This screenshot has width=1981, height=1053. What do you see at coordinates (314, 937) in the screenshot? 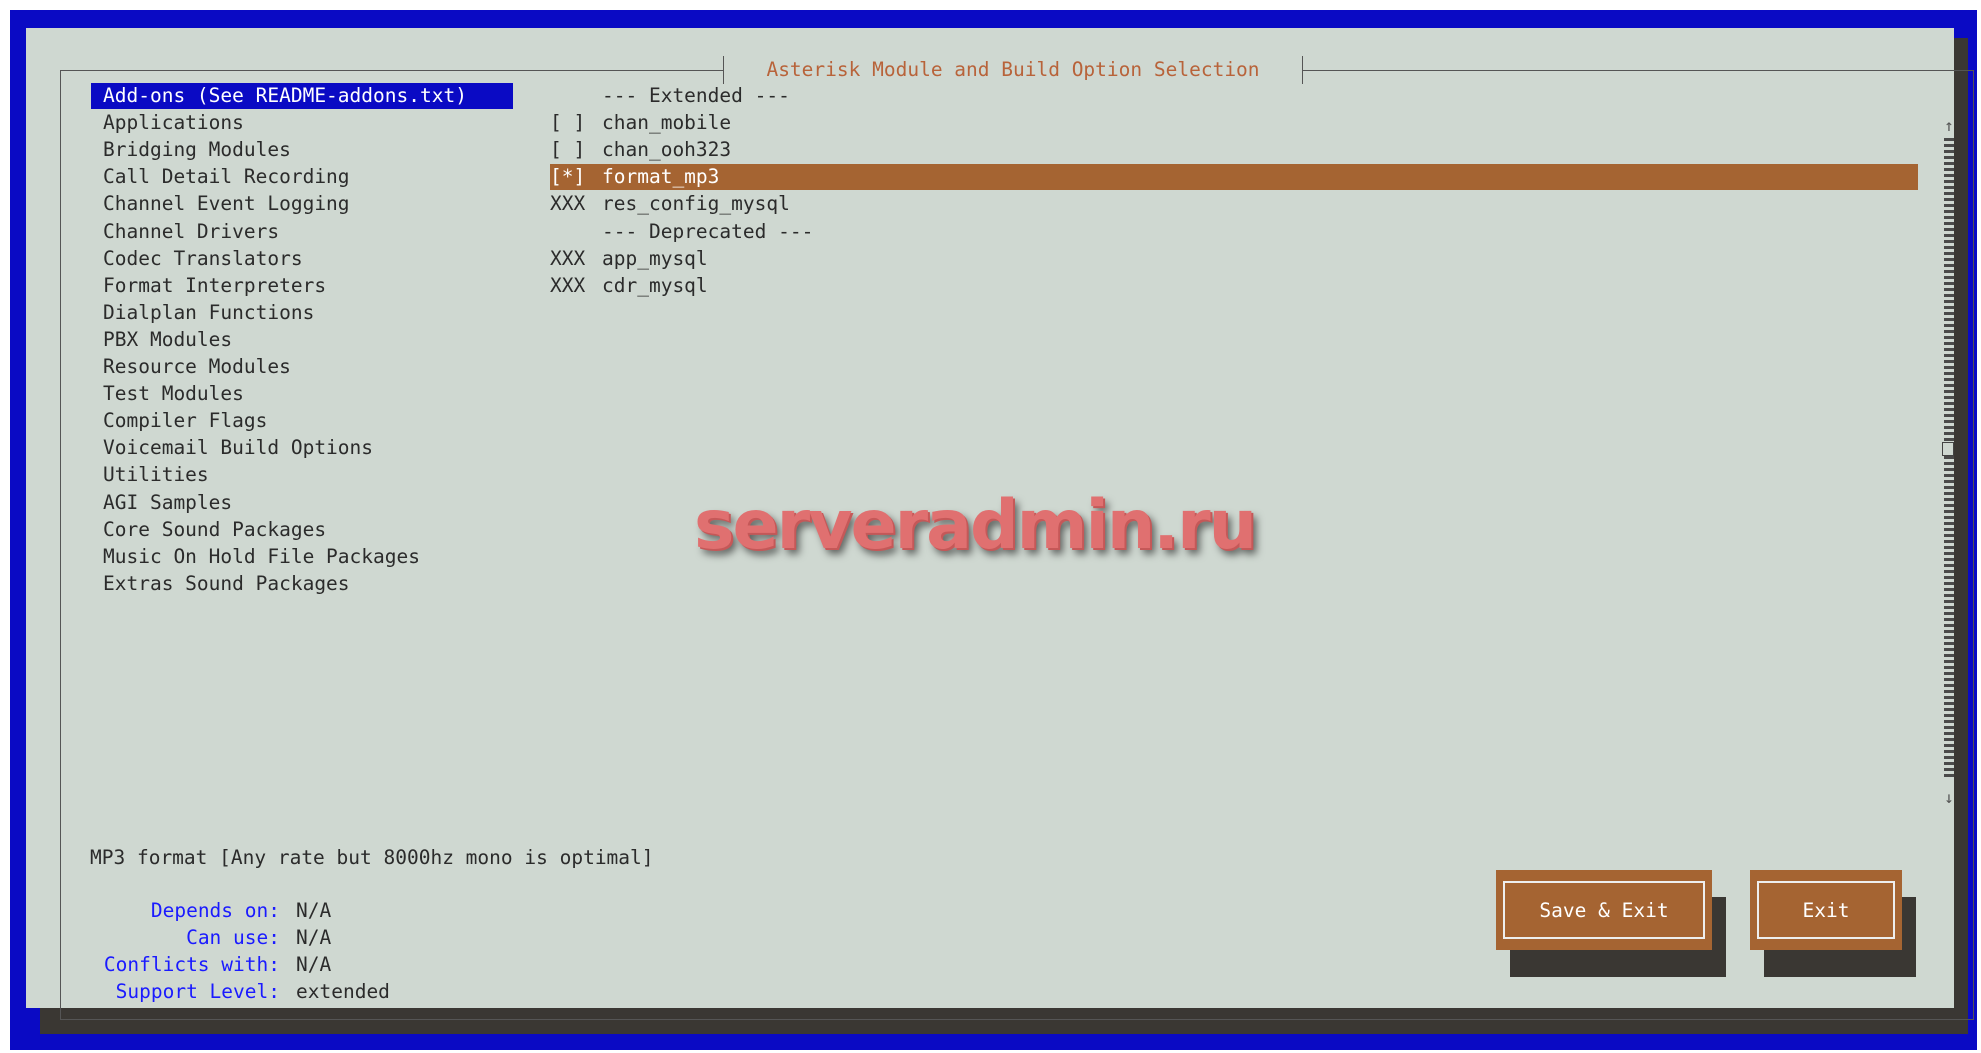
I see `can-use-value: N/A` at bounding box center [314, 937].